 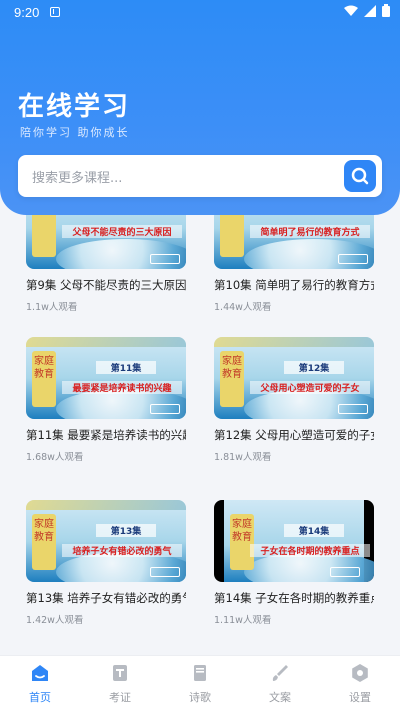 What do you see at coordinates (52, 307) in the screenshot?
I see `view-count: 1.1w人观看` at bounding box center [52, 307].